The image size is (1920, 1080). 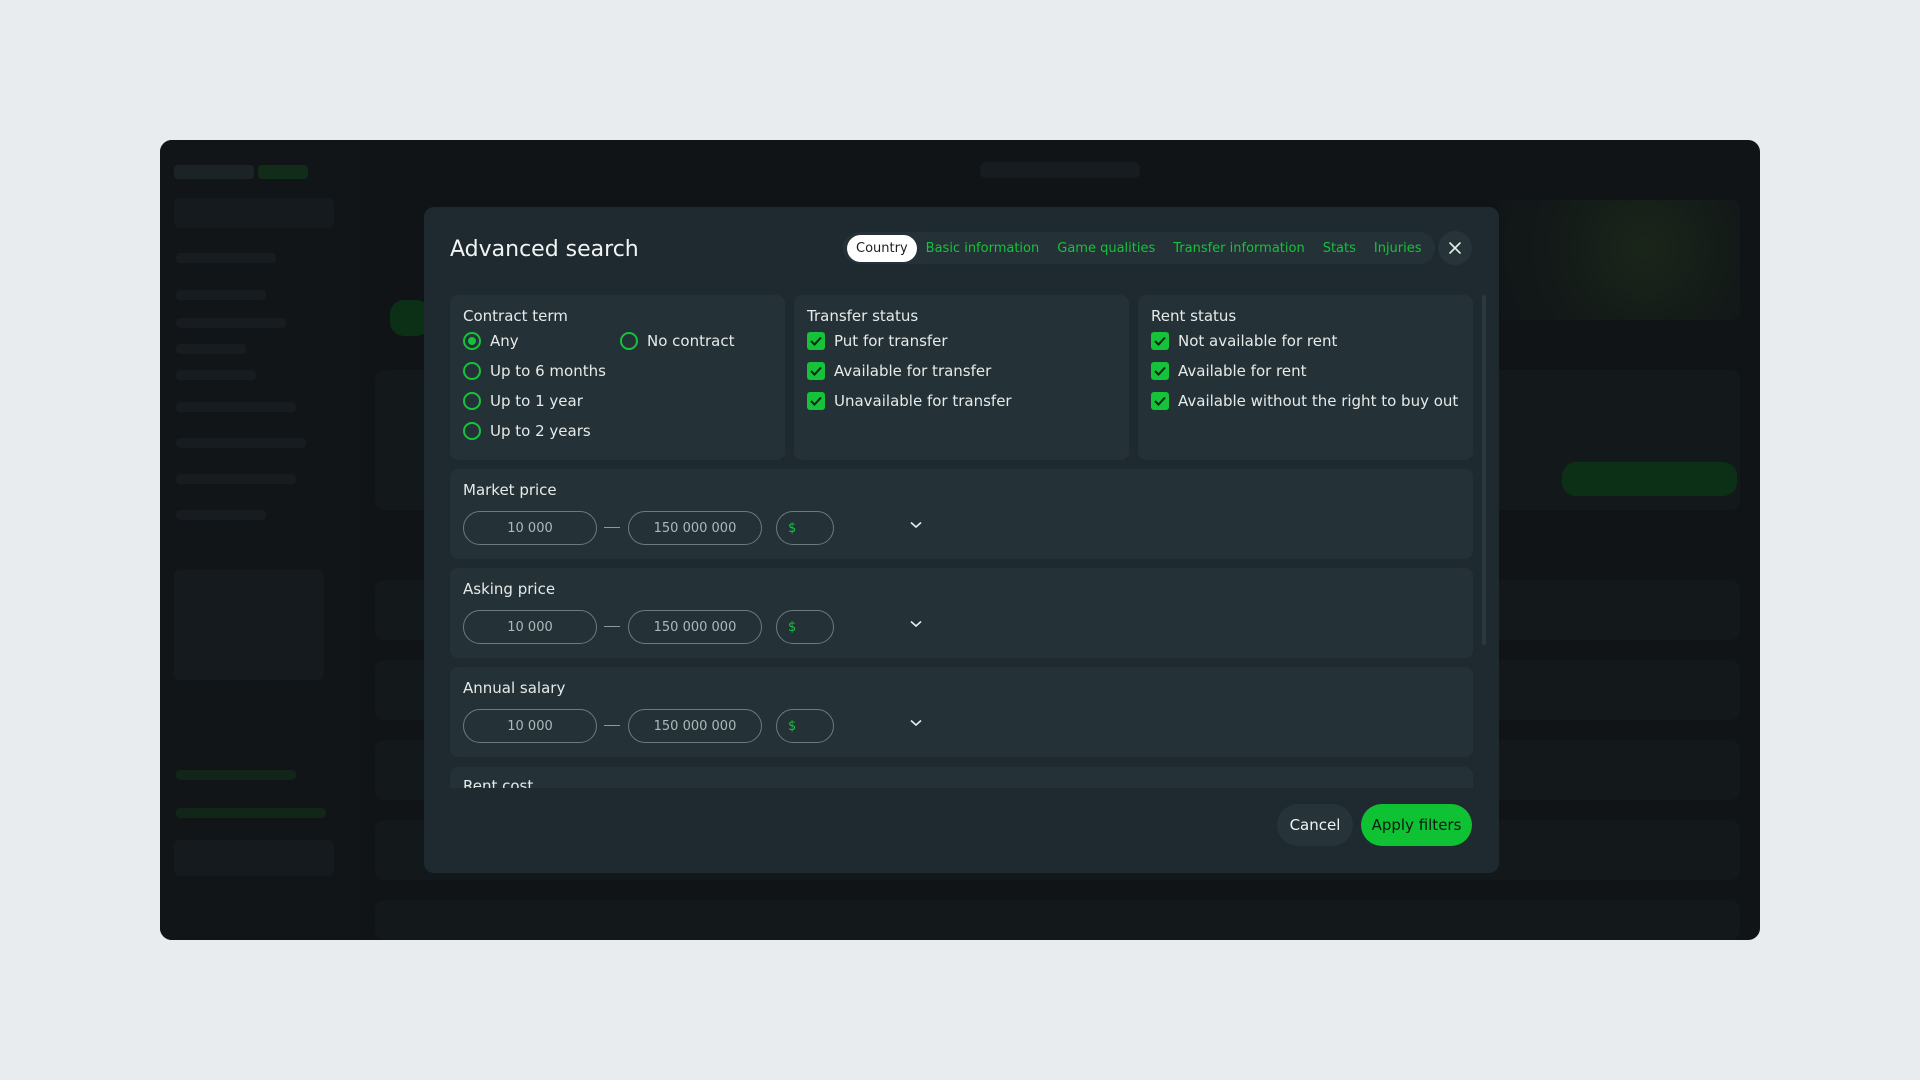 What do you see at coordinates (498, 782) in the screenshot?
I see `rent-cost-heading: Rent cost` at bounding box center [498, 782].